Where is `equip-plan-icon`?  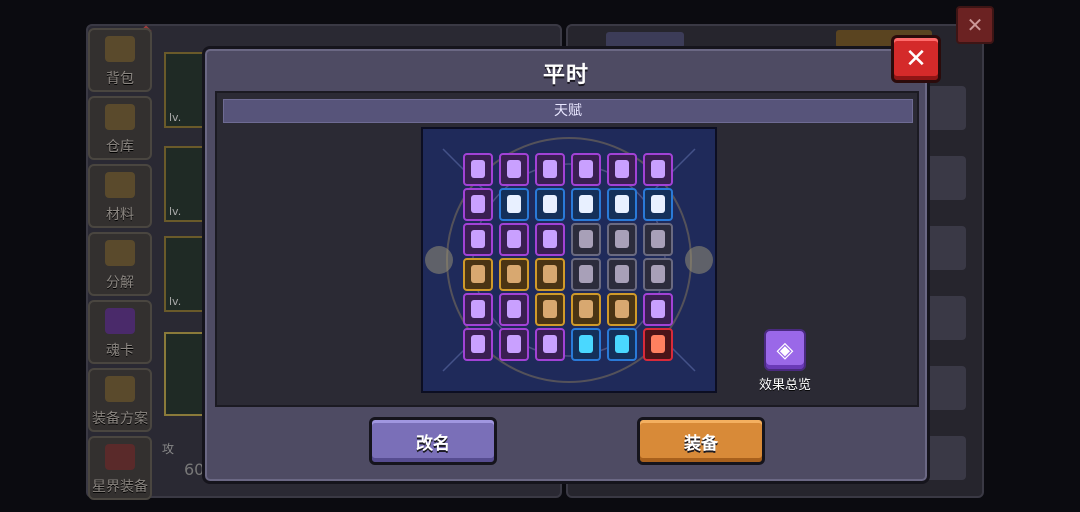
equip-plan-icon is located at coordinates (120, 389).